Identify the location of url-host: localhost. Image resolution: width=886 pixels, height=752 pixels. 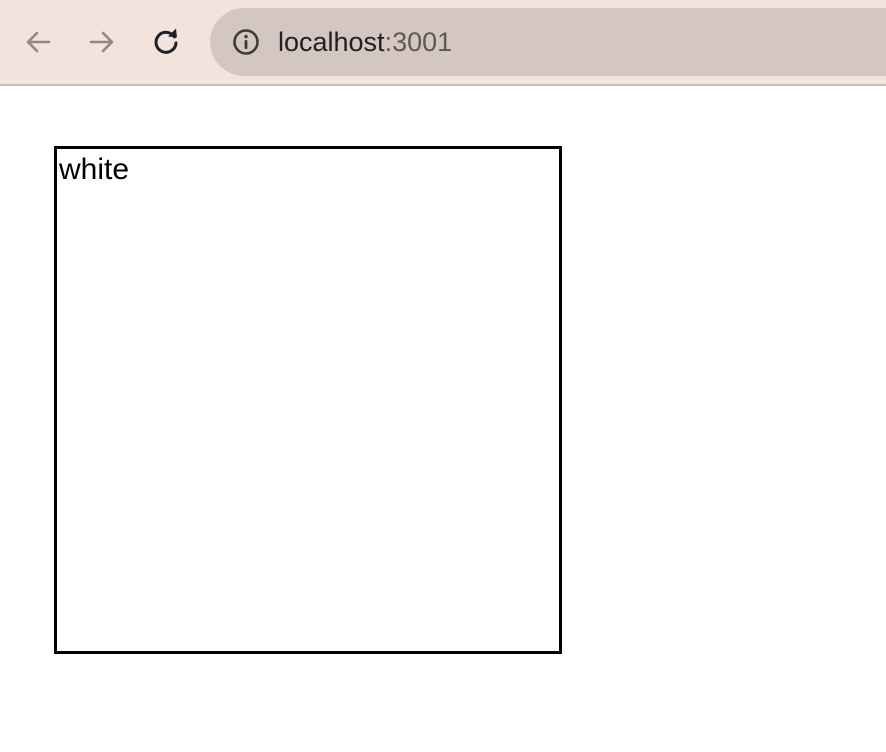
(331, 42).